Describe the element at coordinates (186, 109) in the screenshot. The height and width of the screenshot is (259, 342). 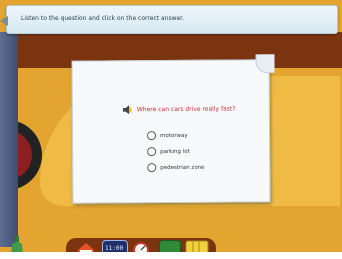
I see `question-text: Where can cars drive really fast?` at that location.